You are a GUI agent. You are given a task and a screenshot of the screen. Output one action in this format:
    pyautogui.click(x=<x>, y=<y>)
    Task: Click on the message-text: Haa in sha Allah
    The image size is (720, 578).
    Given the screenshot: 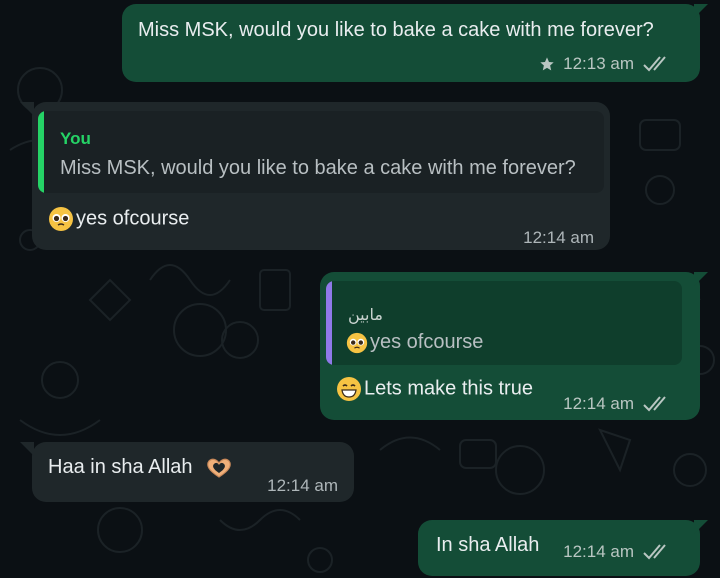 What is the action you would take?
    pyautogui.click(x=120, y=467)
    